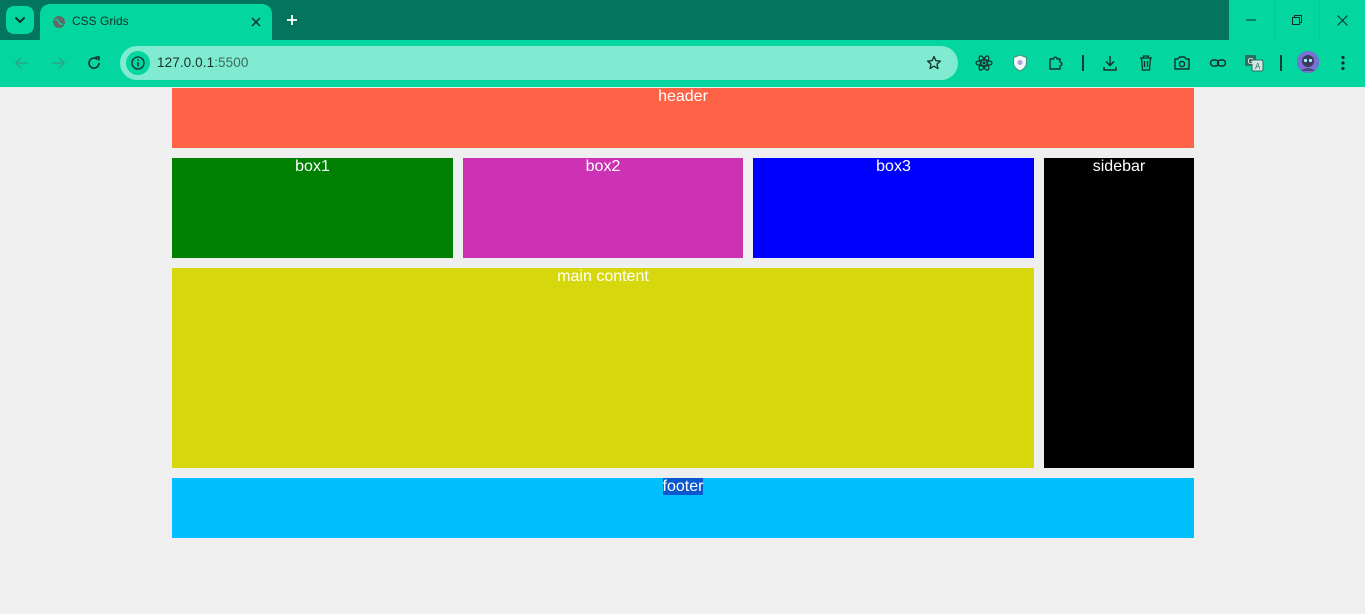  Describe the element at coordinates (1251, 61) in the screenshot. I see `svg-text: G` at that location.